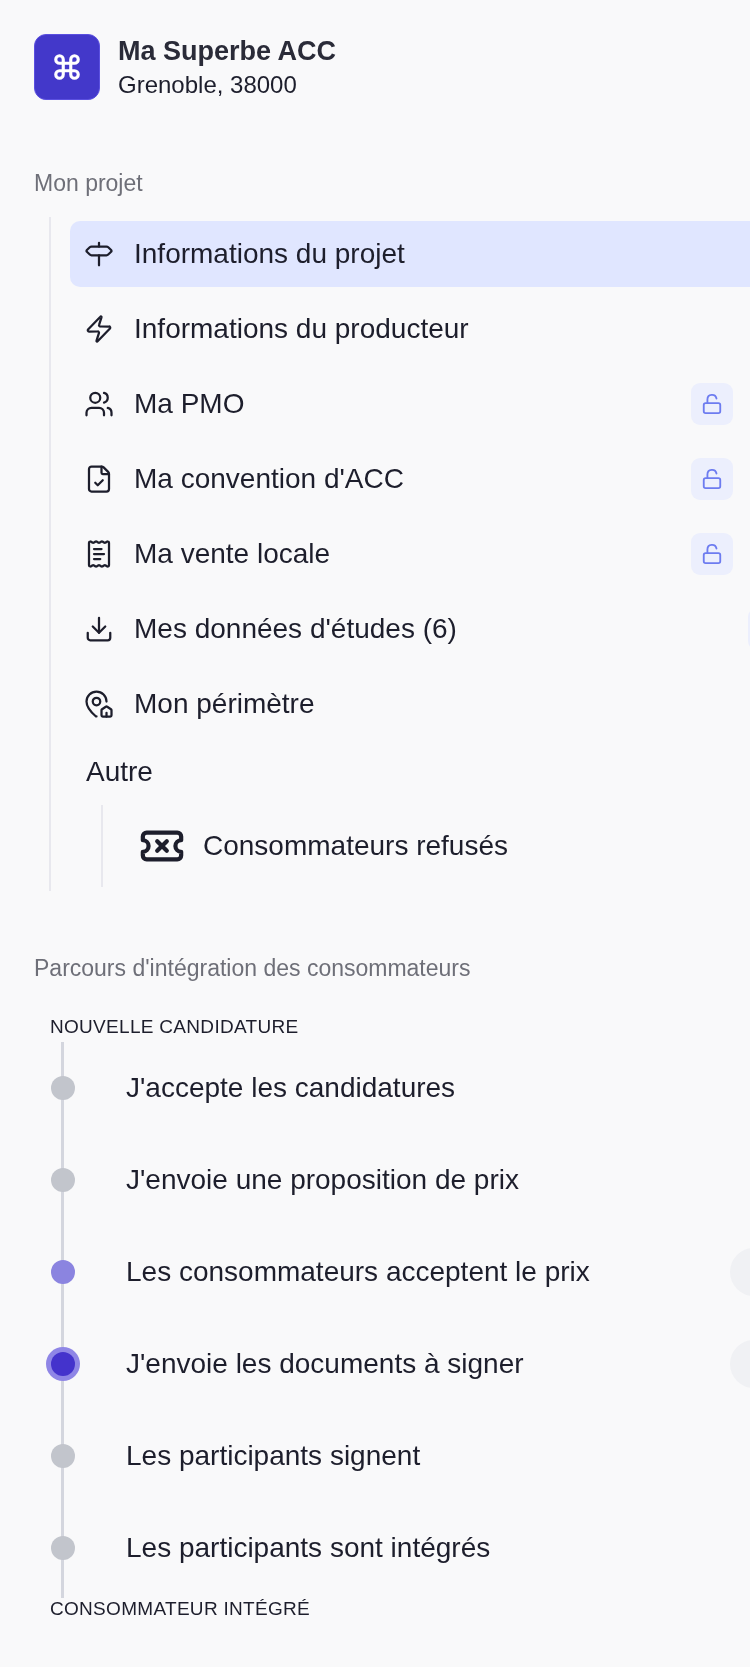  Describe the element at coordinates (274, 1456) in the screenshot. I see `step-label: Les participants signent` at that location.